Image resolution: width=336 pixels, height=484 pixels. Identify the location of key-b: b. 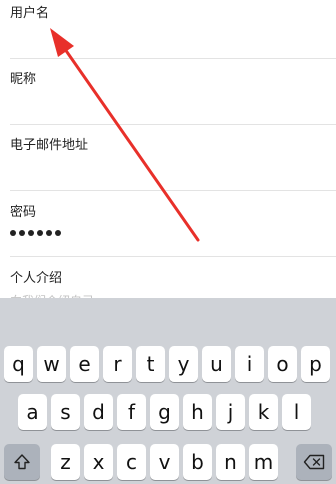
(197, 462).